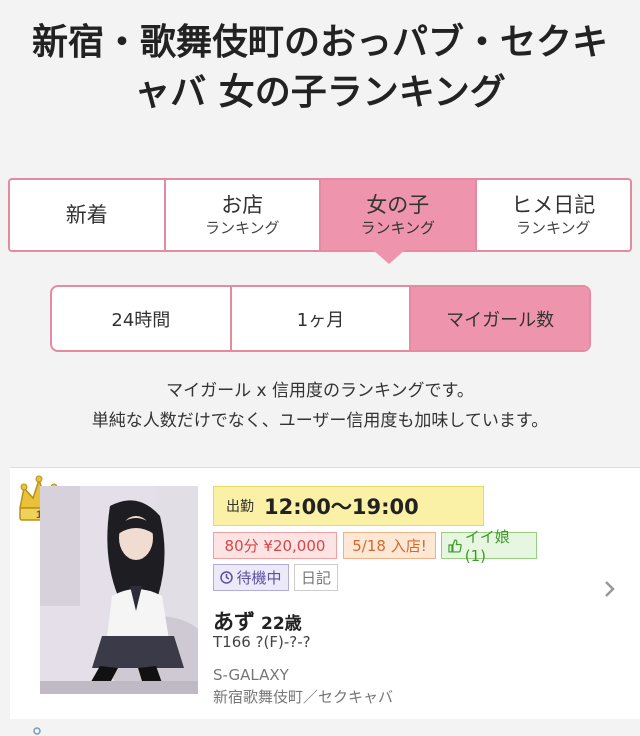 The height and width of the screenshot is (736, 640). I want to click on good-girl-badge: イイ娘(1), so click(489, 546).